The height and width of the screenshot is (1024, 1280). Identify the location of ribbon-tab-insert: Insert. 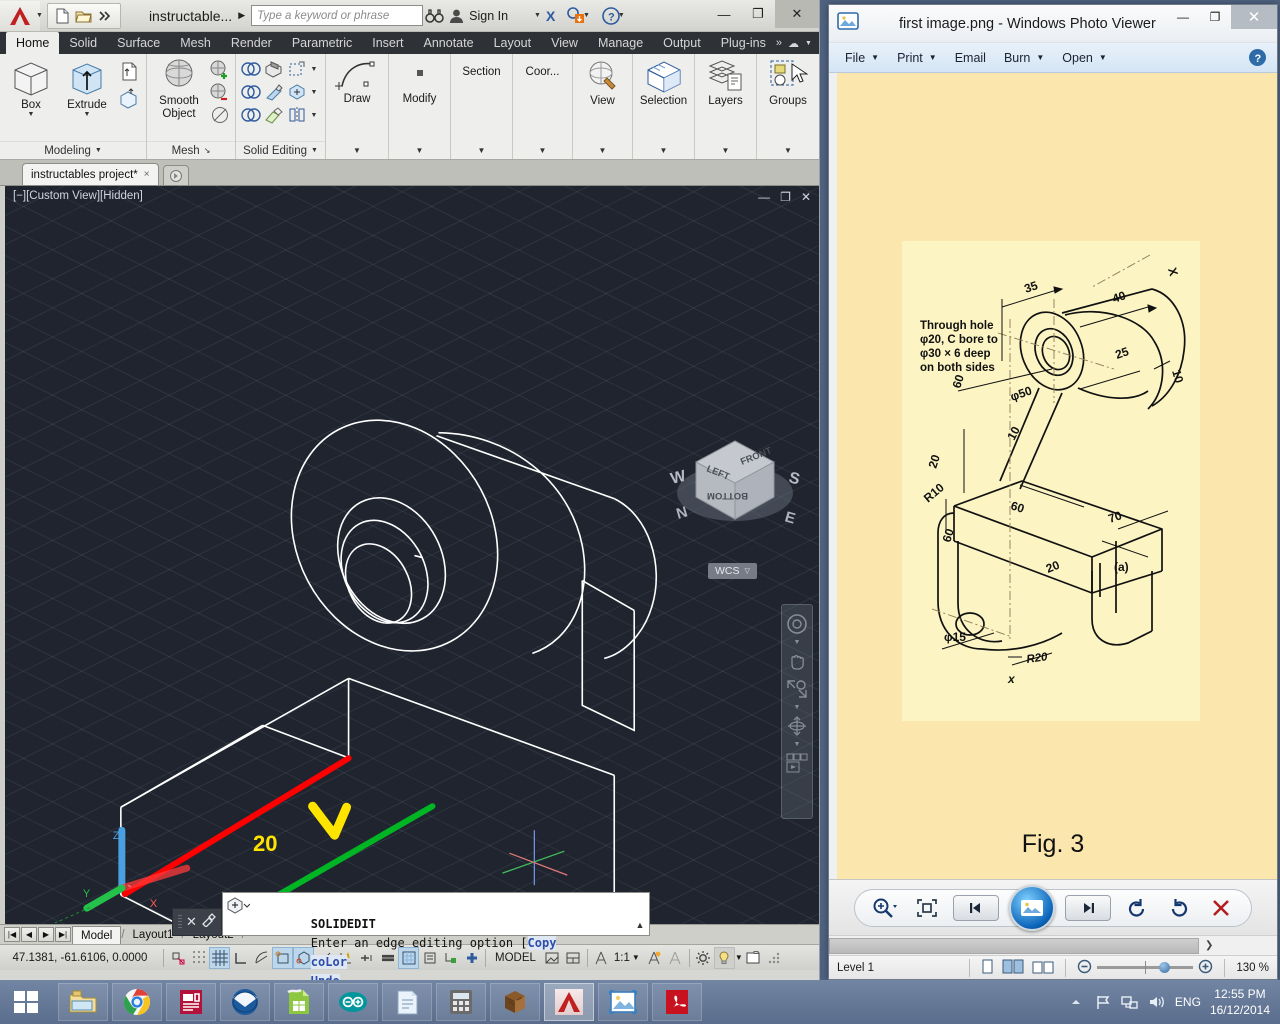
(387, 43).